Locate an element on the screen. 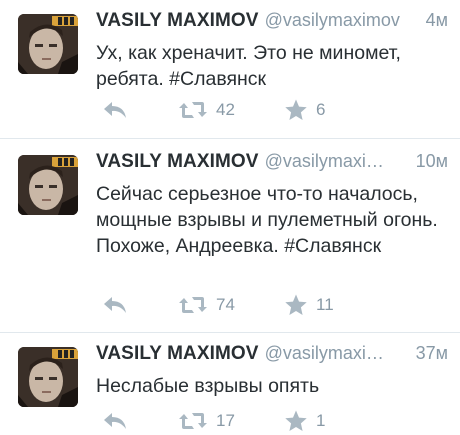 The height and width of the screenshot is (435, 460). retweet-button: 17 is located at coordinates (206, 421).